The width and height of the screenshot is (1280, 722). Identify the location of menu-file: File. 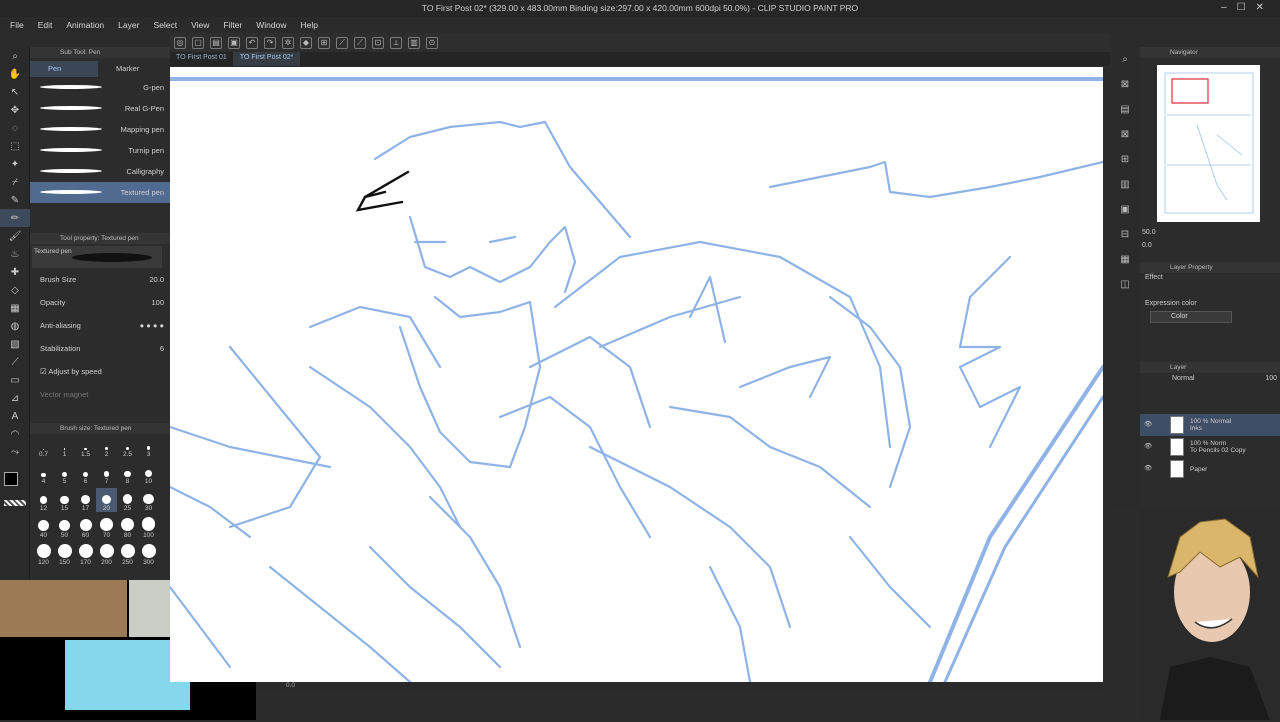
(17, 25).